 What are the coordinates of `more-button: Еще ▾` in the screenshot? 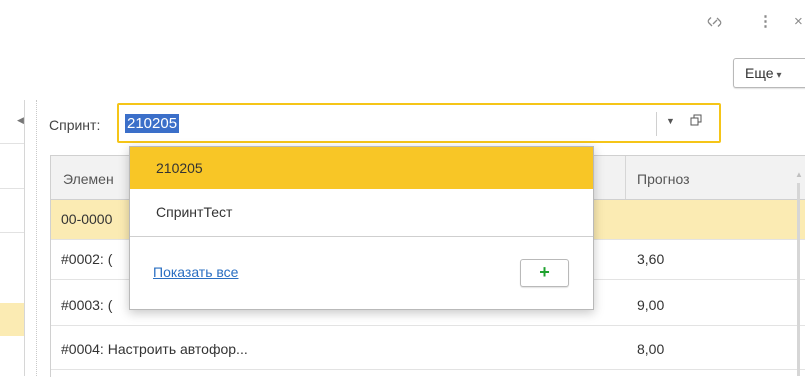 It's located at (769, 73).